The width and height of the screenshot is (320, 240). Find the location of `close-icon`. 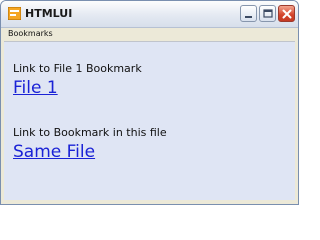

close-icon is located at coordinates (287, 14).